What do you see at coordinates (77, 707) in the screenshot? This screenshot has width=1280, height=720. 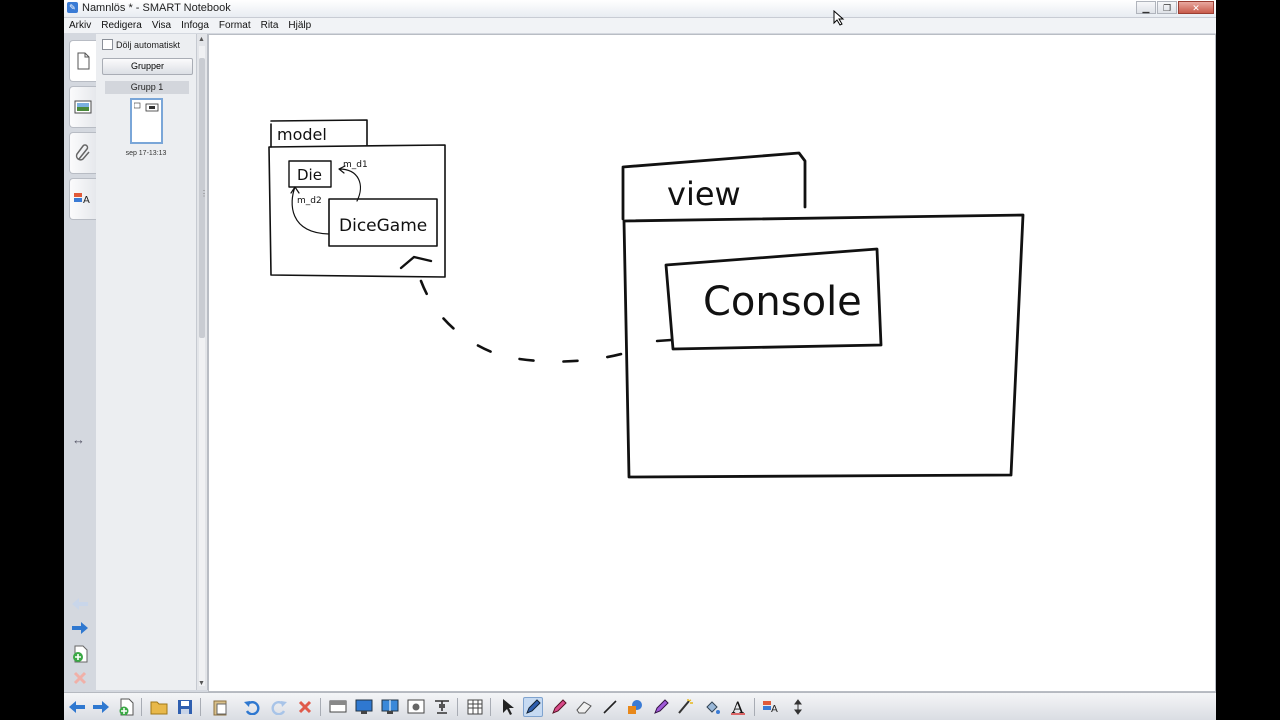 I see `previous-page-button` at bounding box center [77, 707].